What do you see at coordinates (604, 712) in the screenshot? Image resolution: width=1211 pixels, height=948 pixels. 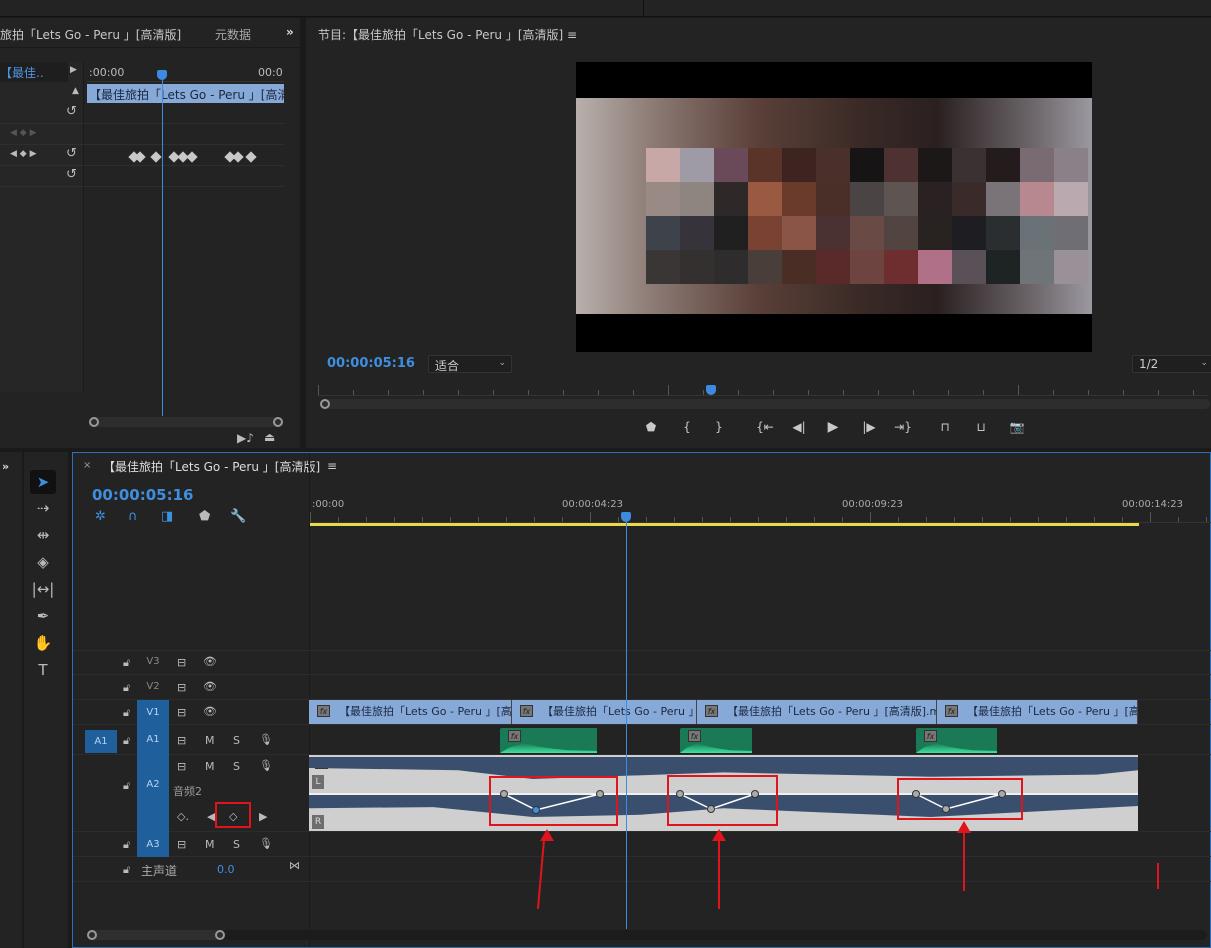 I see `video-clip: fx 【最佳旅拍「Lets Go - Peru 」[高` at bounding box center [604, 712].